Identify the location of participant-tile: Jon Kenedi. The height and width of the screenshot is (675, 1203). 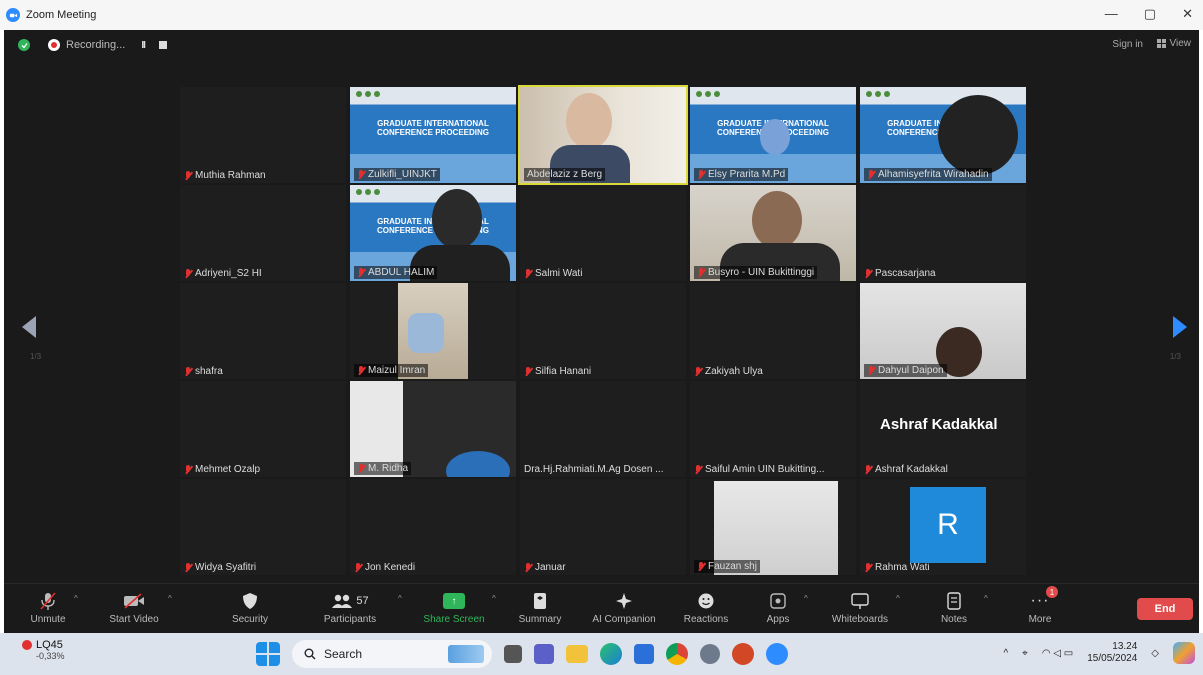
(433, 527).